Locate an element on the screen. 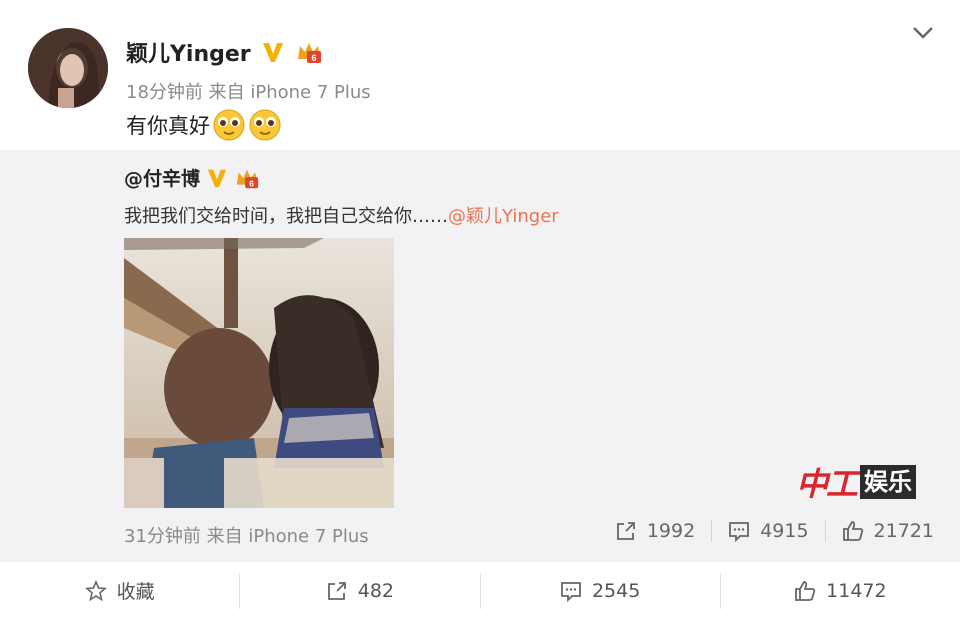 The width and height of the screenshot is (960, 619). post-text-row: 有你真好 is located at coordinates (204, 125).